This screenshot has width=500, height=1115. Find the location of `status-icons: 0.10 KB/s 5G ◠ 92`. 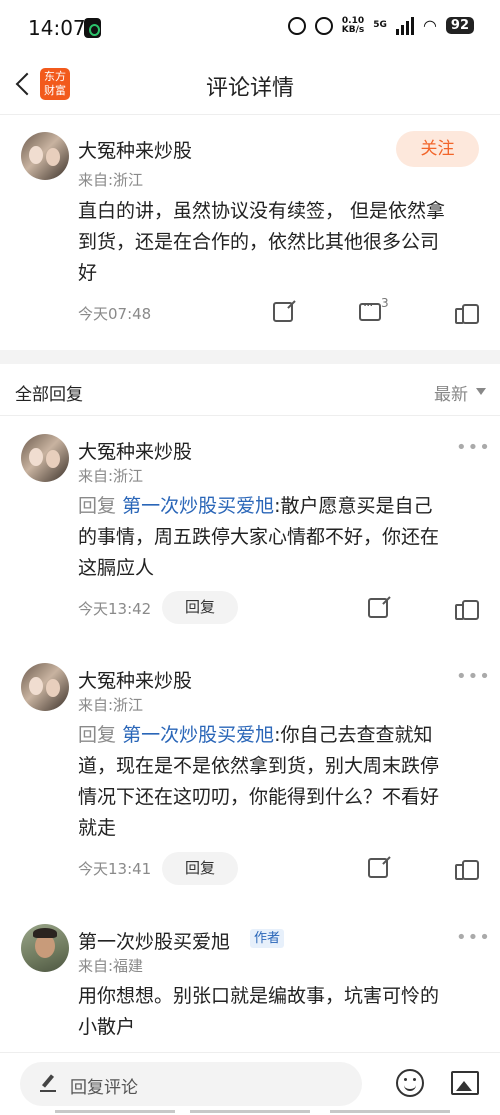

status-icons: 0.10 KB/s 5G ◠ 92 is located at coordinates (380, 25).